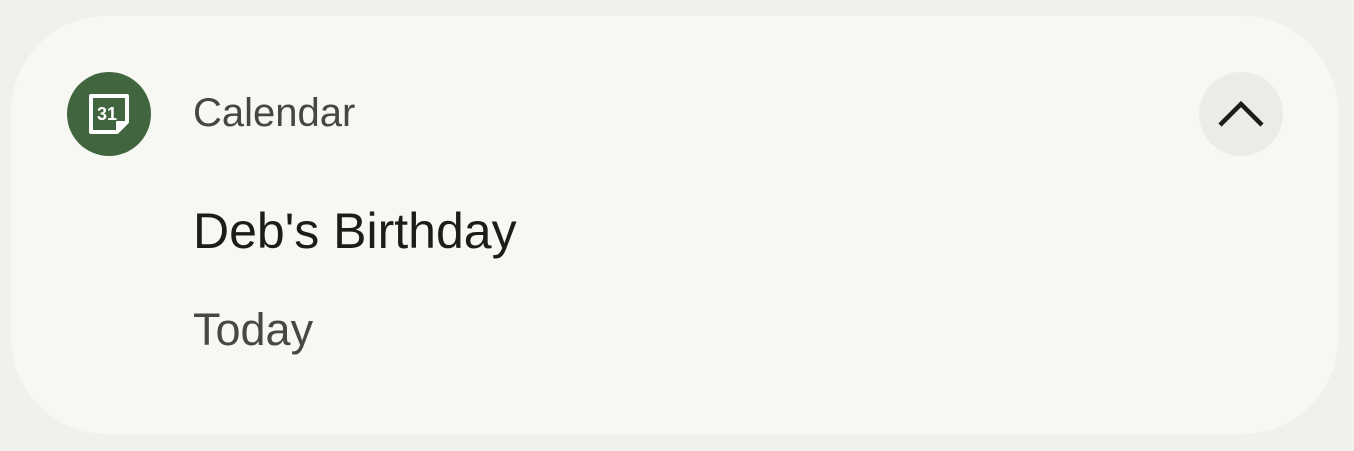 The height and width of the screenshot is (451, 1354). I want to click on calendar-icon-date: 31, so click(107, 114).